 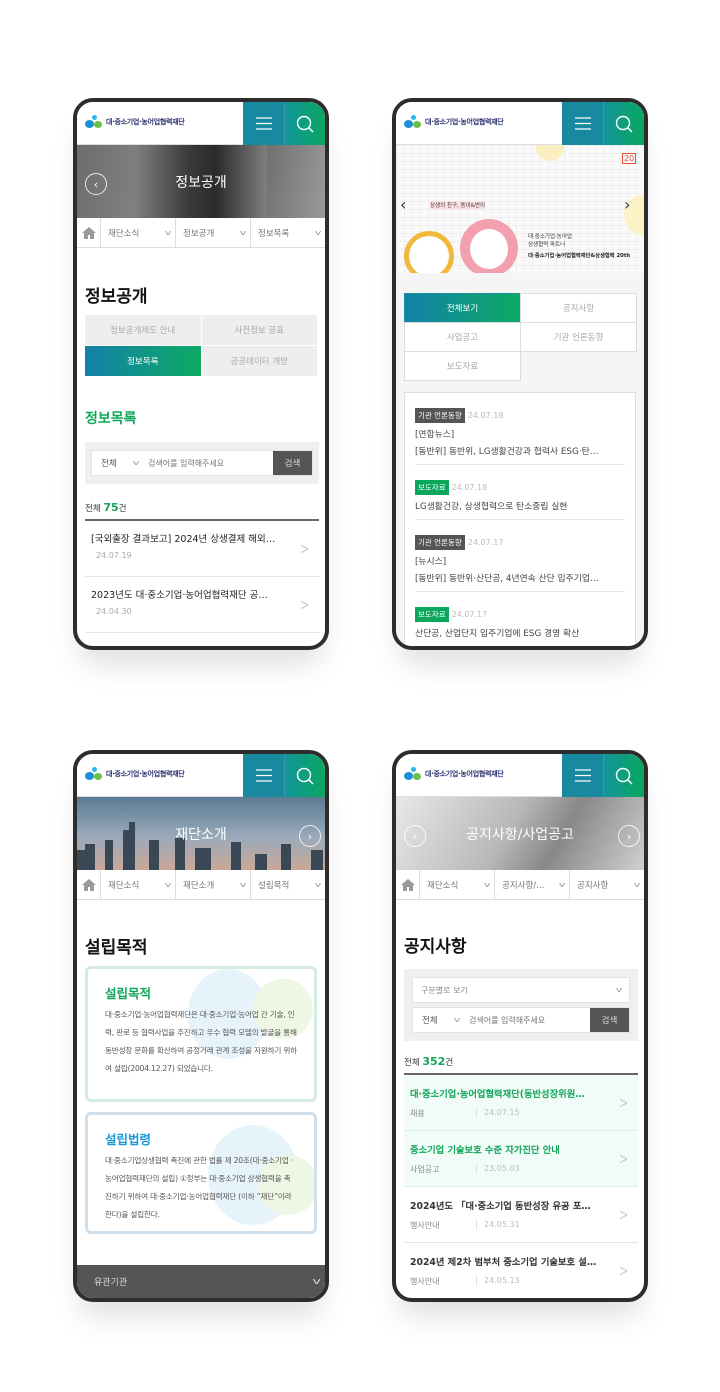 I want to click on news-tabs: 전체보기 공지사항 사업공고 기관 언론동향 보도자료, so click(x=520, y=337).